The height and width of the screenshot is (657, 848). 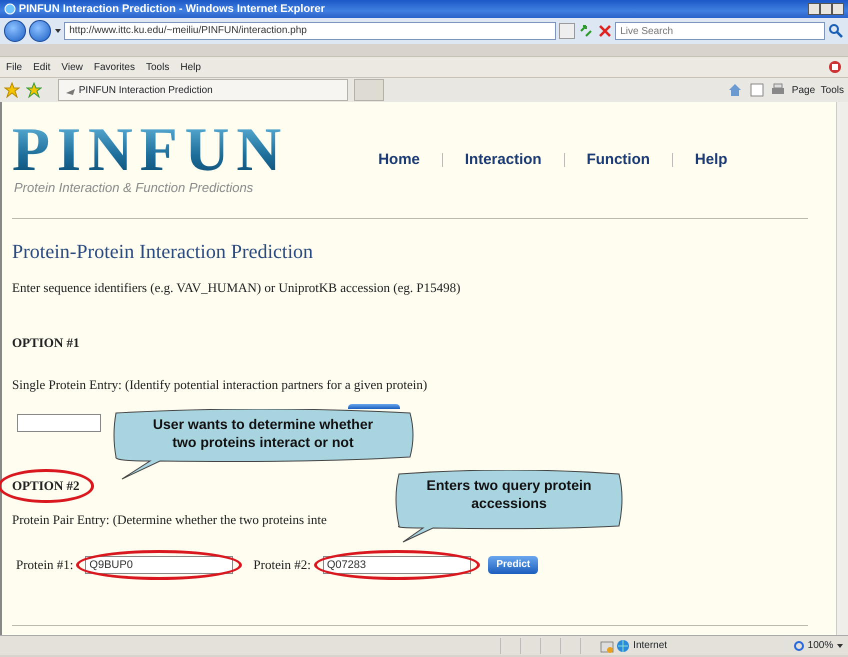 I want to click on menu-item: Favorites, so click(x=114, y=67).